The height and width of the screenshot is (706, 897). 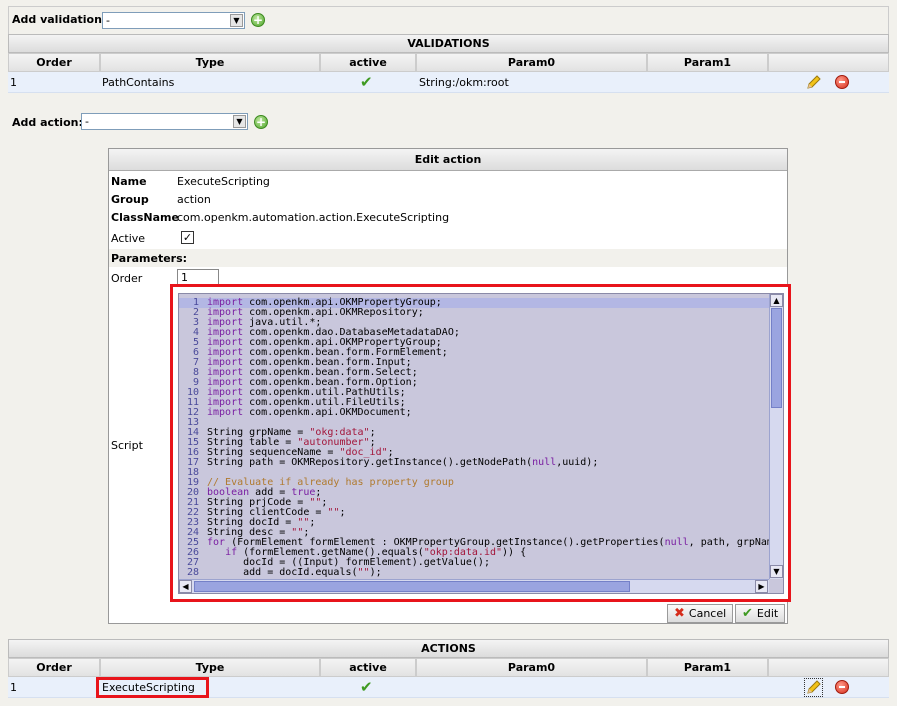 What do you see at coordinates (184, 277) in the screenshot?
I see `order-input-value: 1` at bounding box center [184, 277].